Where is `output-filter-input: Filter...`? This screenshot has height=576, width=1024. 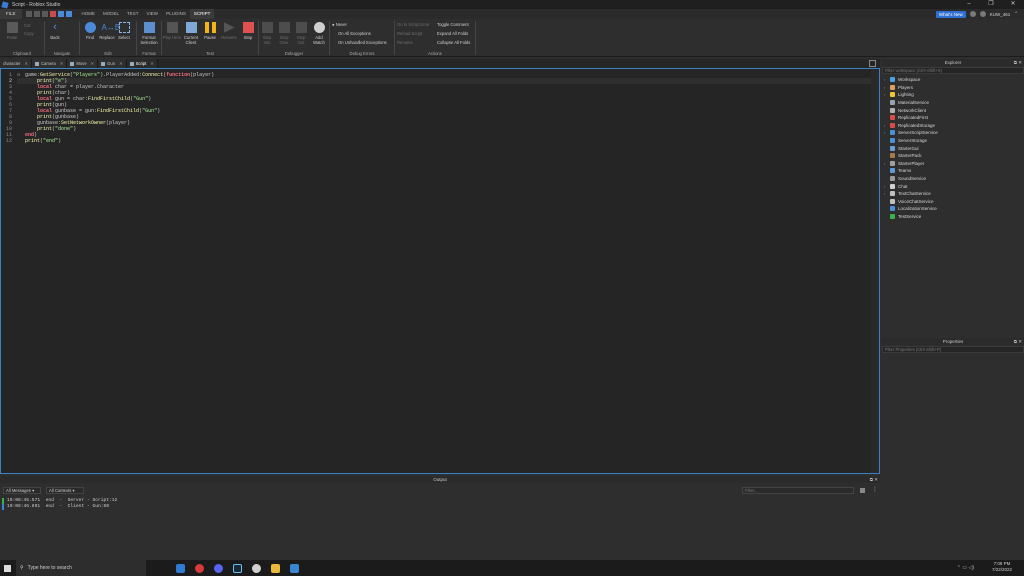 output-filter-input: Filter... is located at coordinates (798, 490).